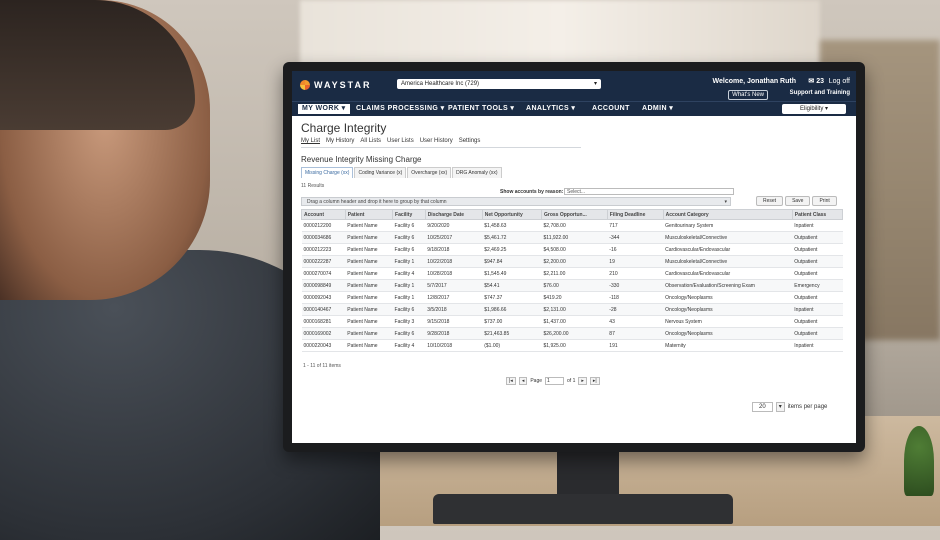 This screenshot has height=540, width=940. What do you see at coordinates (440, 84) in the screenshot?
I see `organization-select-value: America Healthcare Inc (729)` at bounding box center [440, 84].